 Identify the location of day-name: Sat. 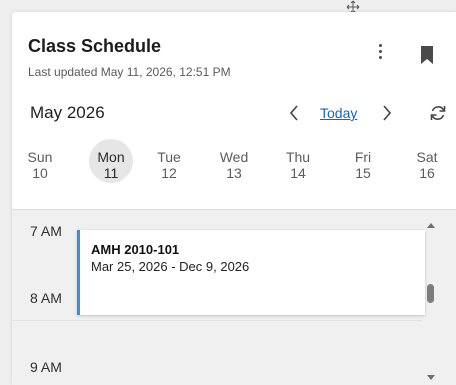
(427, 157).